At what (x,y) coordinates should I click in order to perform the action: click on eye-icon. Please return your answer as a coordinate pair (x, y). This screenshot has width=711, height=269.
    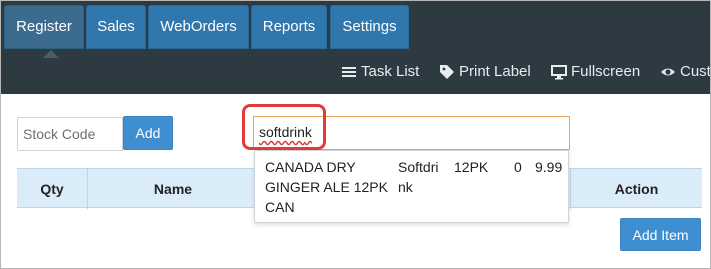
    Looking at the image, I should click on (668, 72).